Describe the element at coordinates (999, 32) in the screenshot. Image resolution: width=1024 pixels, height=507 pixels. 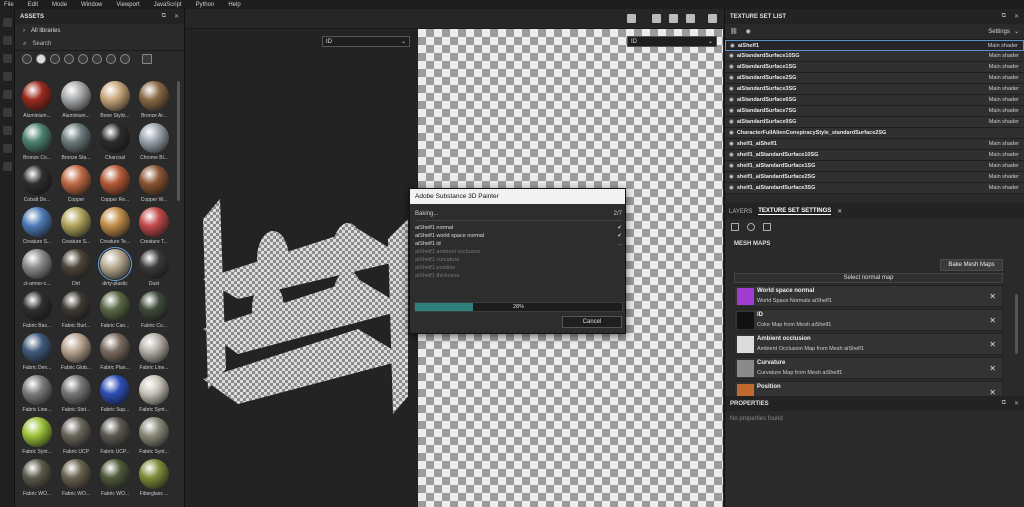
I see `settings-button: Settings` at that location.